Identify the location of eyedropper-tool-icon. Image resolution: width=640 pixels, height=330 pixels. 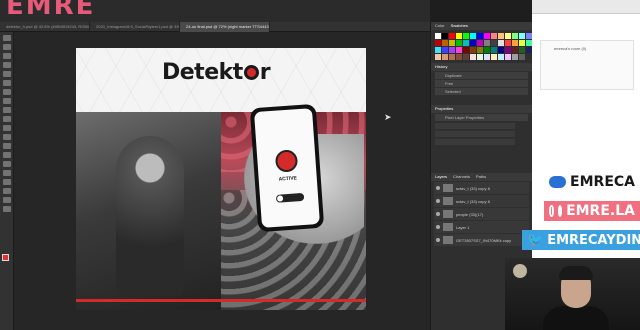
(7, 83).